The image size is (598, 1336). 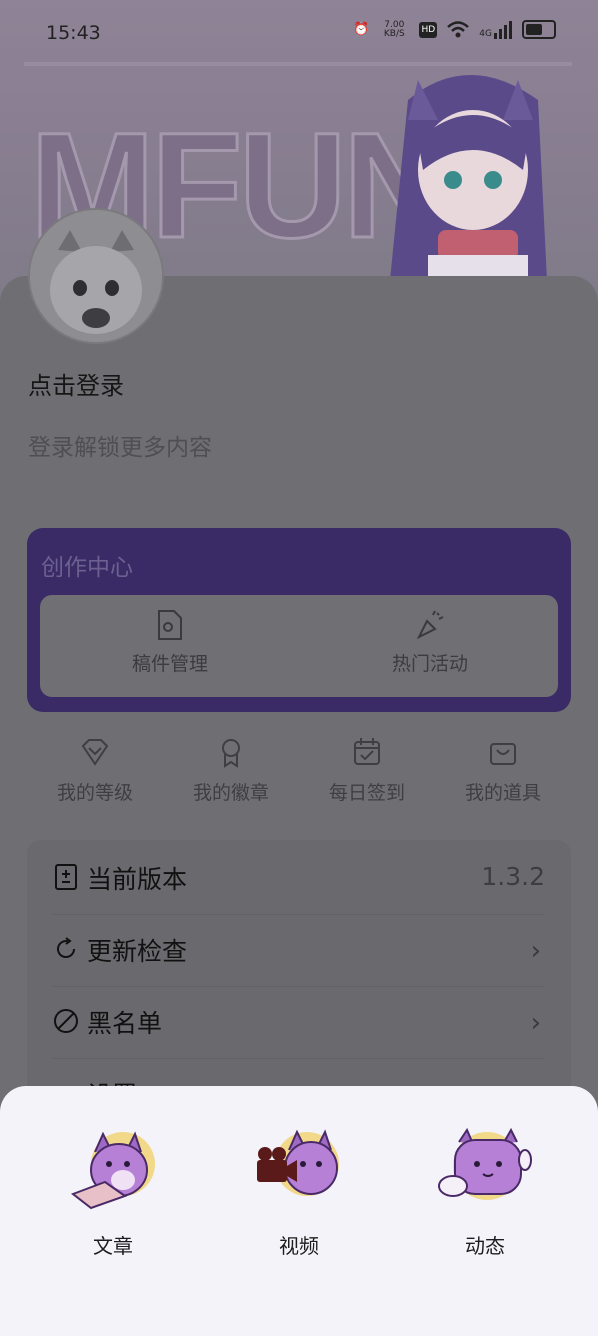 I want to click on status-icons: ⏰ 7.00 KB/S HD 4G, so click(x=454, y=29).